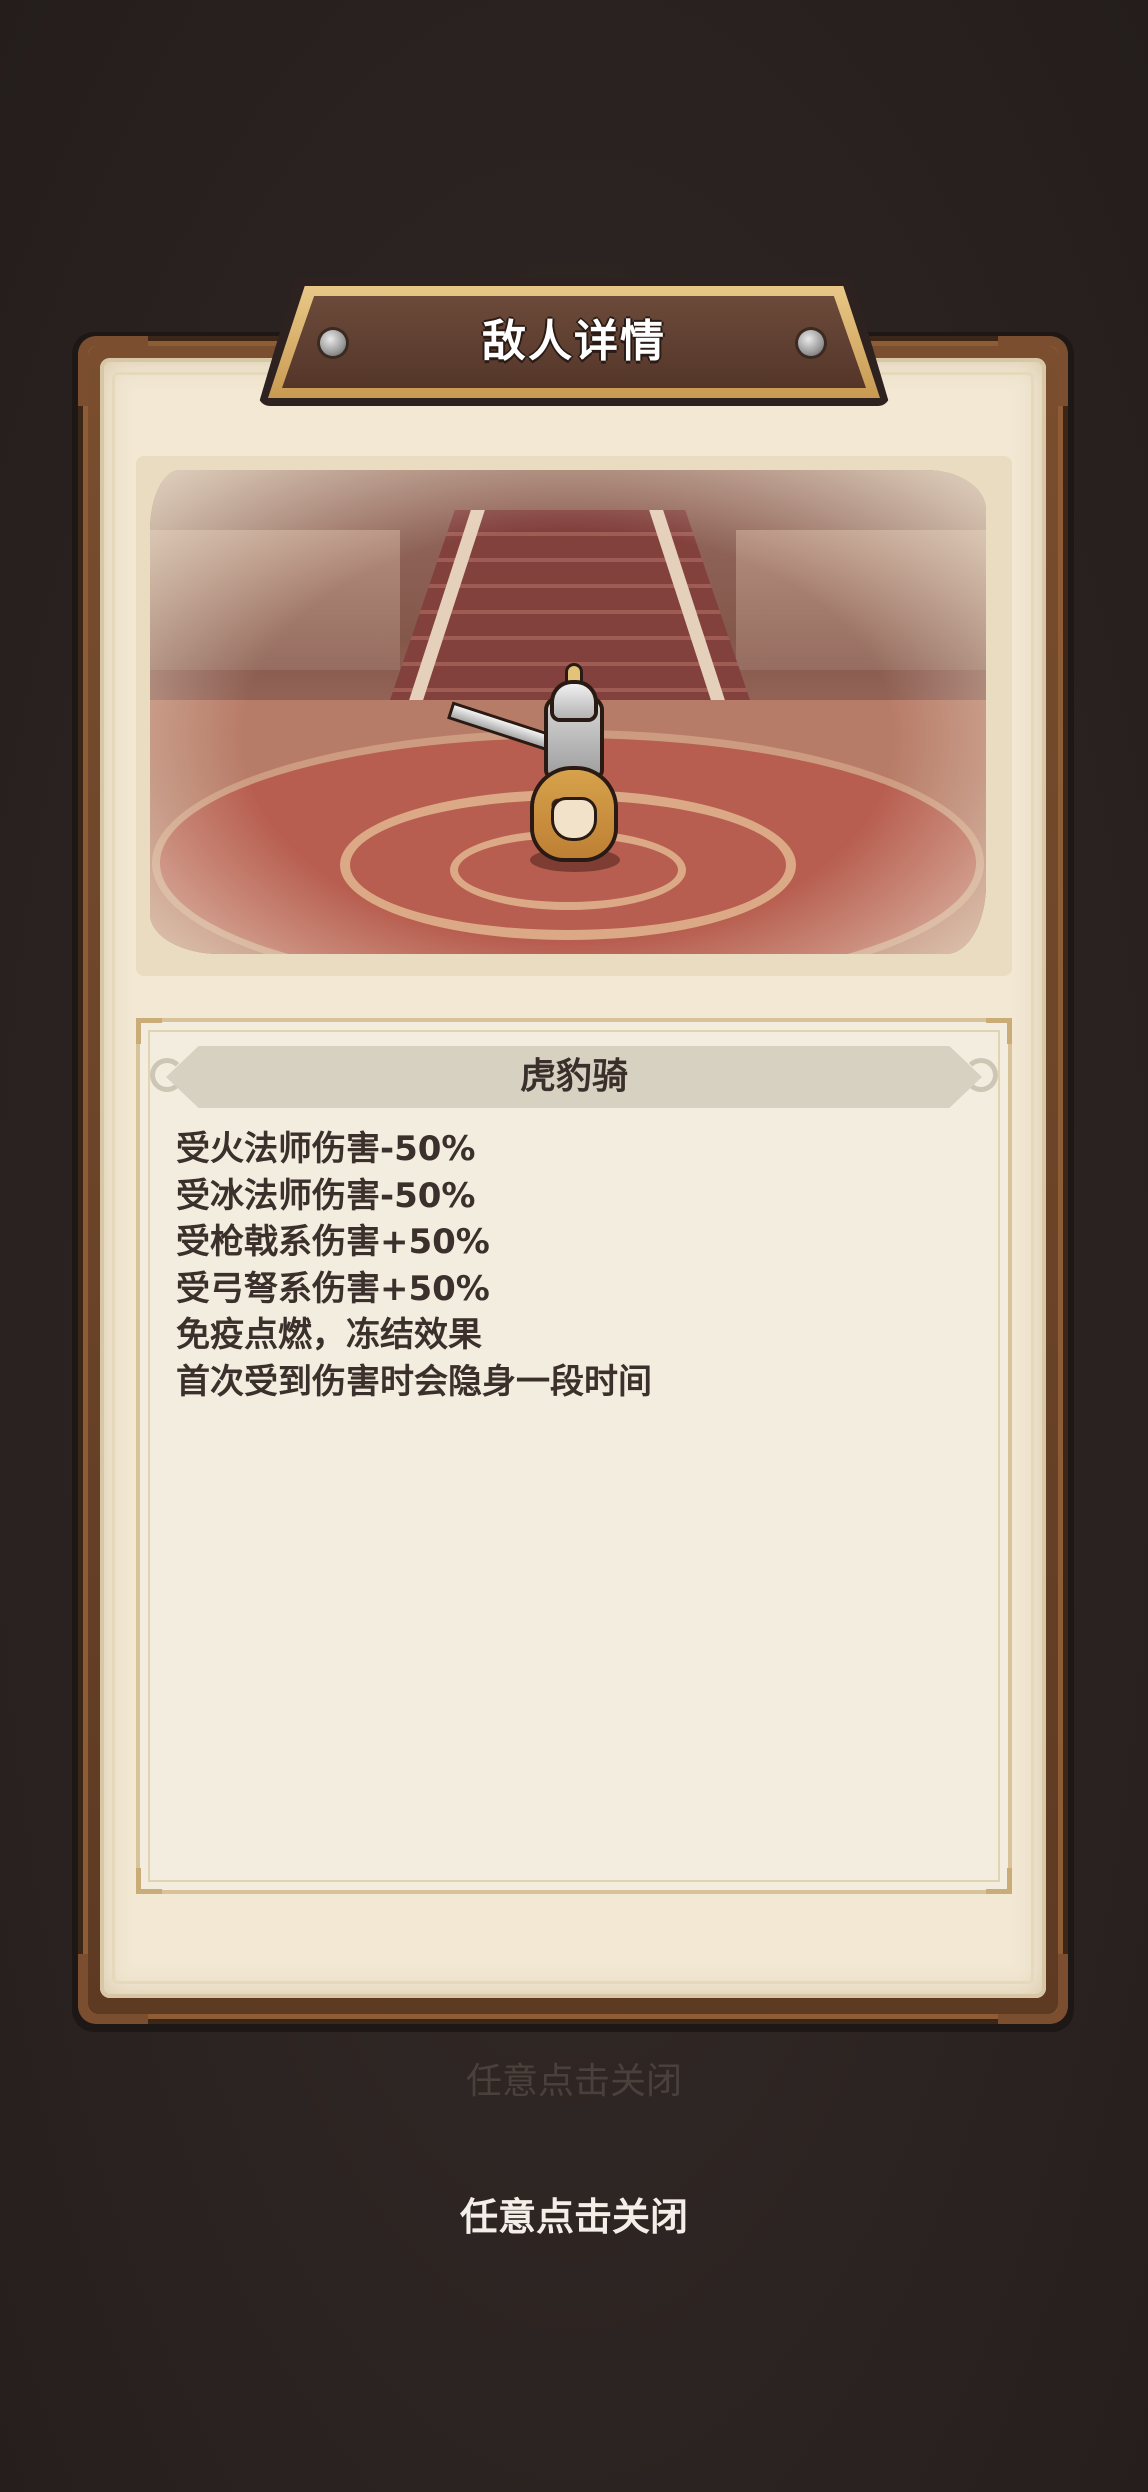 The width and height of the screenshot is (1148, 2492). What do you see at coordinates (326, 1195) in the screenshot?
I see `enemy-trait: 受冰法师伤害-50%` at bounding box center [326, 1195].